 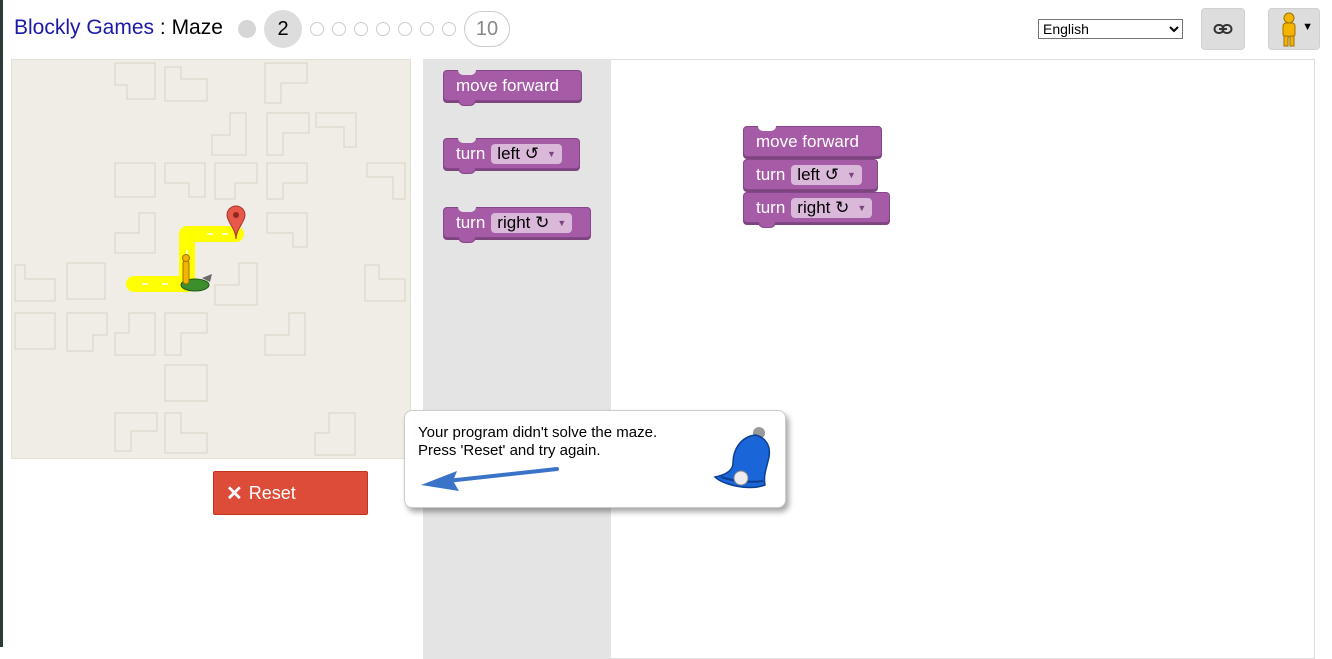 What do you see at coordinates (361, 29) in the screenshot?
I see `level-5-dot` at bounding box center [361, 29].